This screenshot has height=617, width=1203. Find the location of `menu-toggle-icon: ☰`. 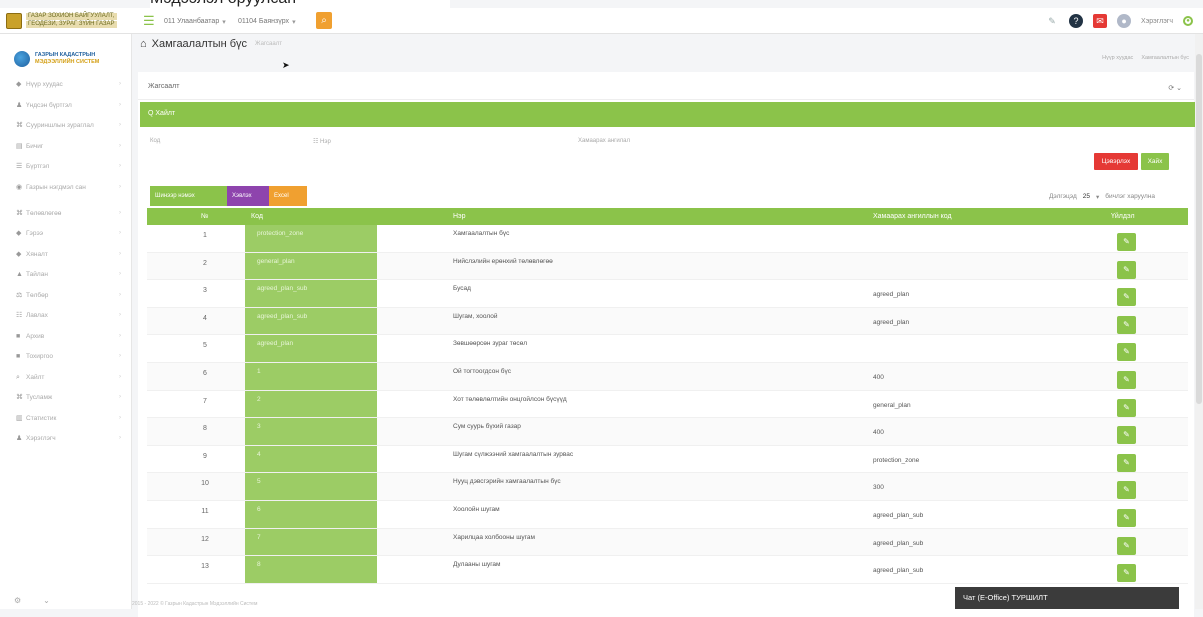

menu-toggle-icon: ☰ is located at coordinates (149, 20).